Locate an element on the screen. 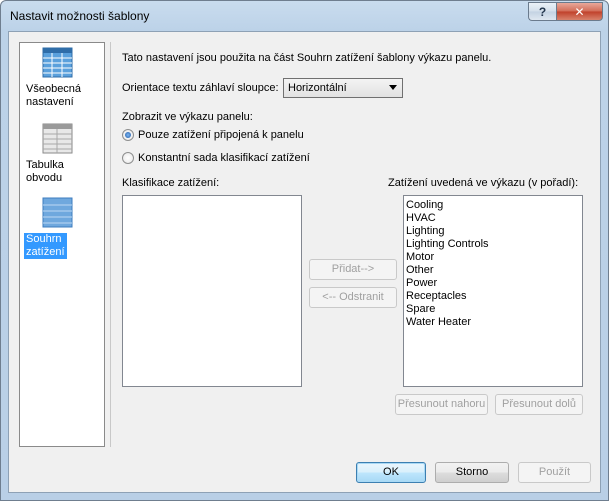  list-item: Receptacles is located at coordinates (493, 296).